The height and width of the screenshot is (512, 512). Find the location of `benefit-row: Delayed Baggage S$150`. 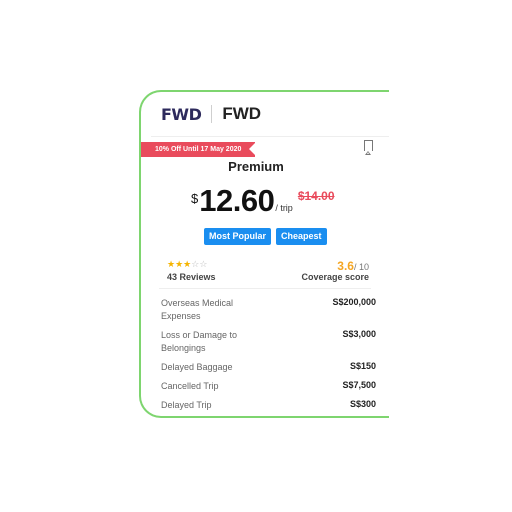

benefit-row: Delayed Baggage S$150 is located at coordinates (268, 370).